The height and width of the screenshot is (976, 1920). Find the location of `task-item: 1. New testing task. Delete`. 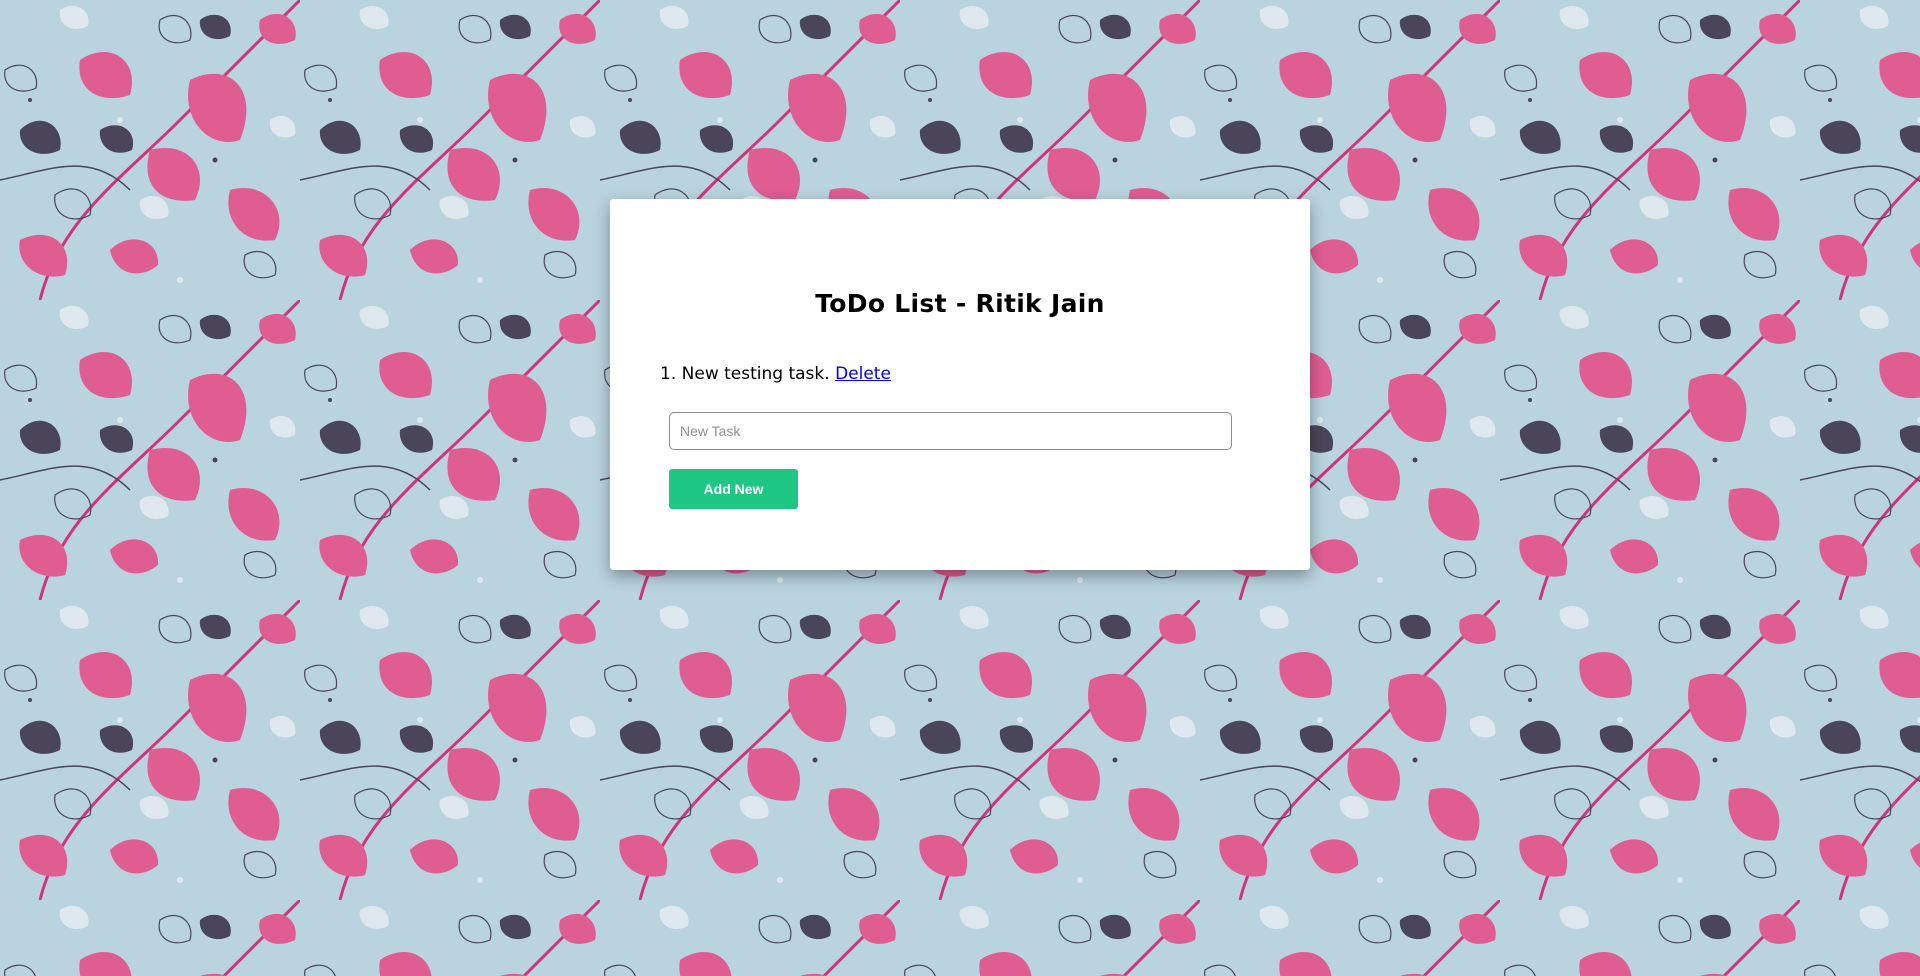

task-item: 1. New testing task. Delete is located at coordinates (775, 374).